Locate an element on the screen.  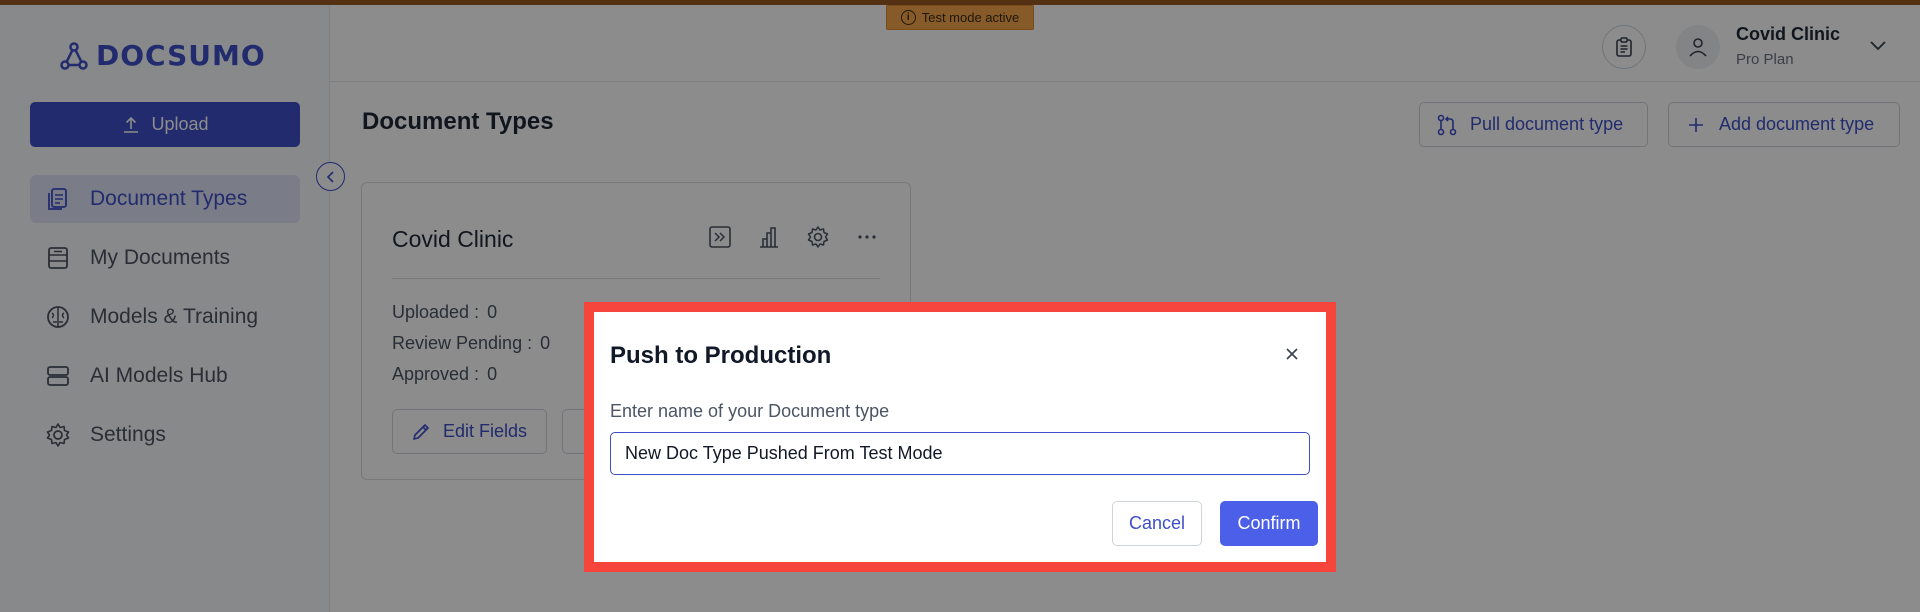
cancel-button: Cancel is located at coordinates (1157, 523).